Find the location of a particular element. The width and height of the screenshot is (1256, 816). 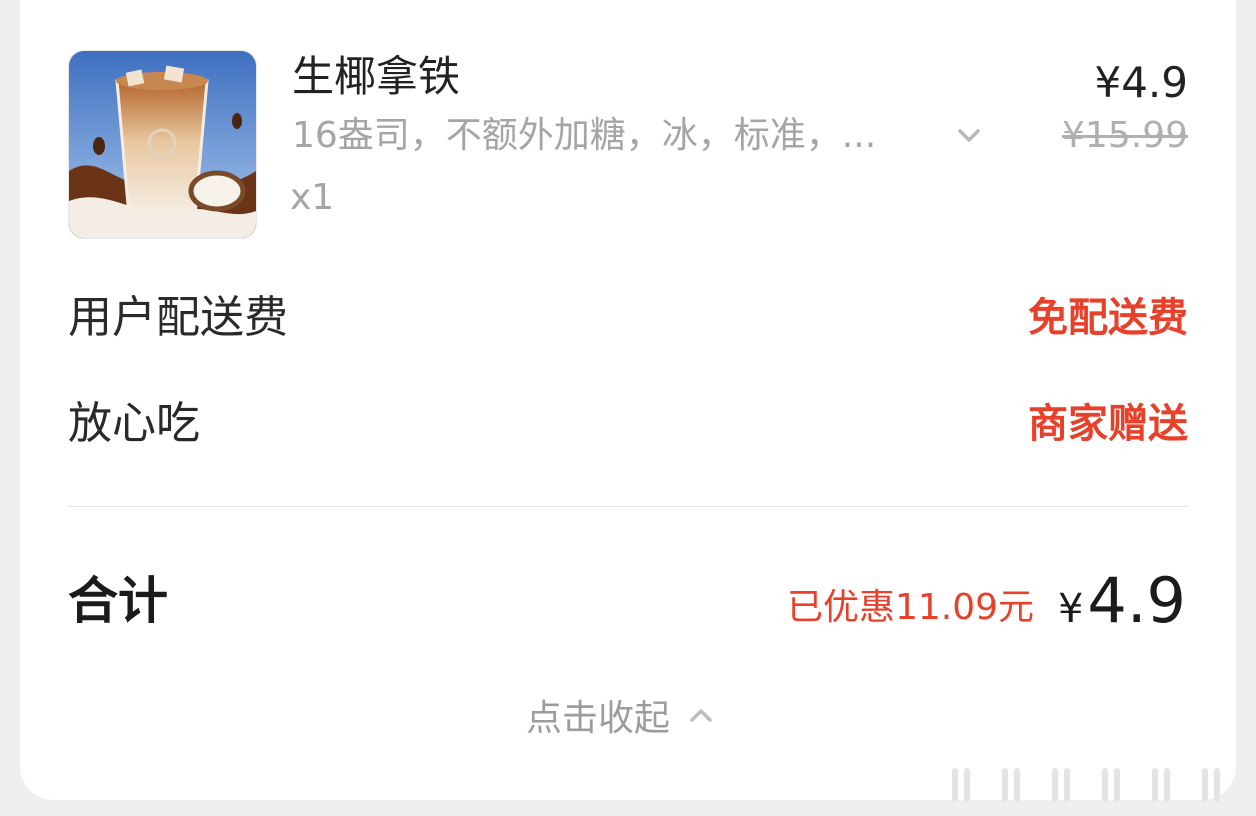

divider is located at coordinates (628, 506).